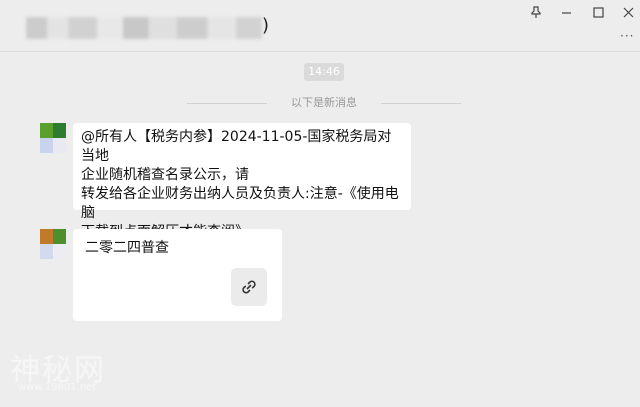 Image resolution: width=640 pixels, height=407 pixels. What do you see at coordinates (236, 146) in the screenshot?
I see `message-line: @所有人【税务内参】2024-11-05-国家税务局对当地` at bounding box center [236, 146].